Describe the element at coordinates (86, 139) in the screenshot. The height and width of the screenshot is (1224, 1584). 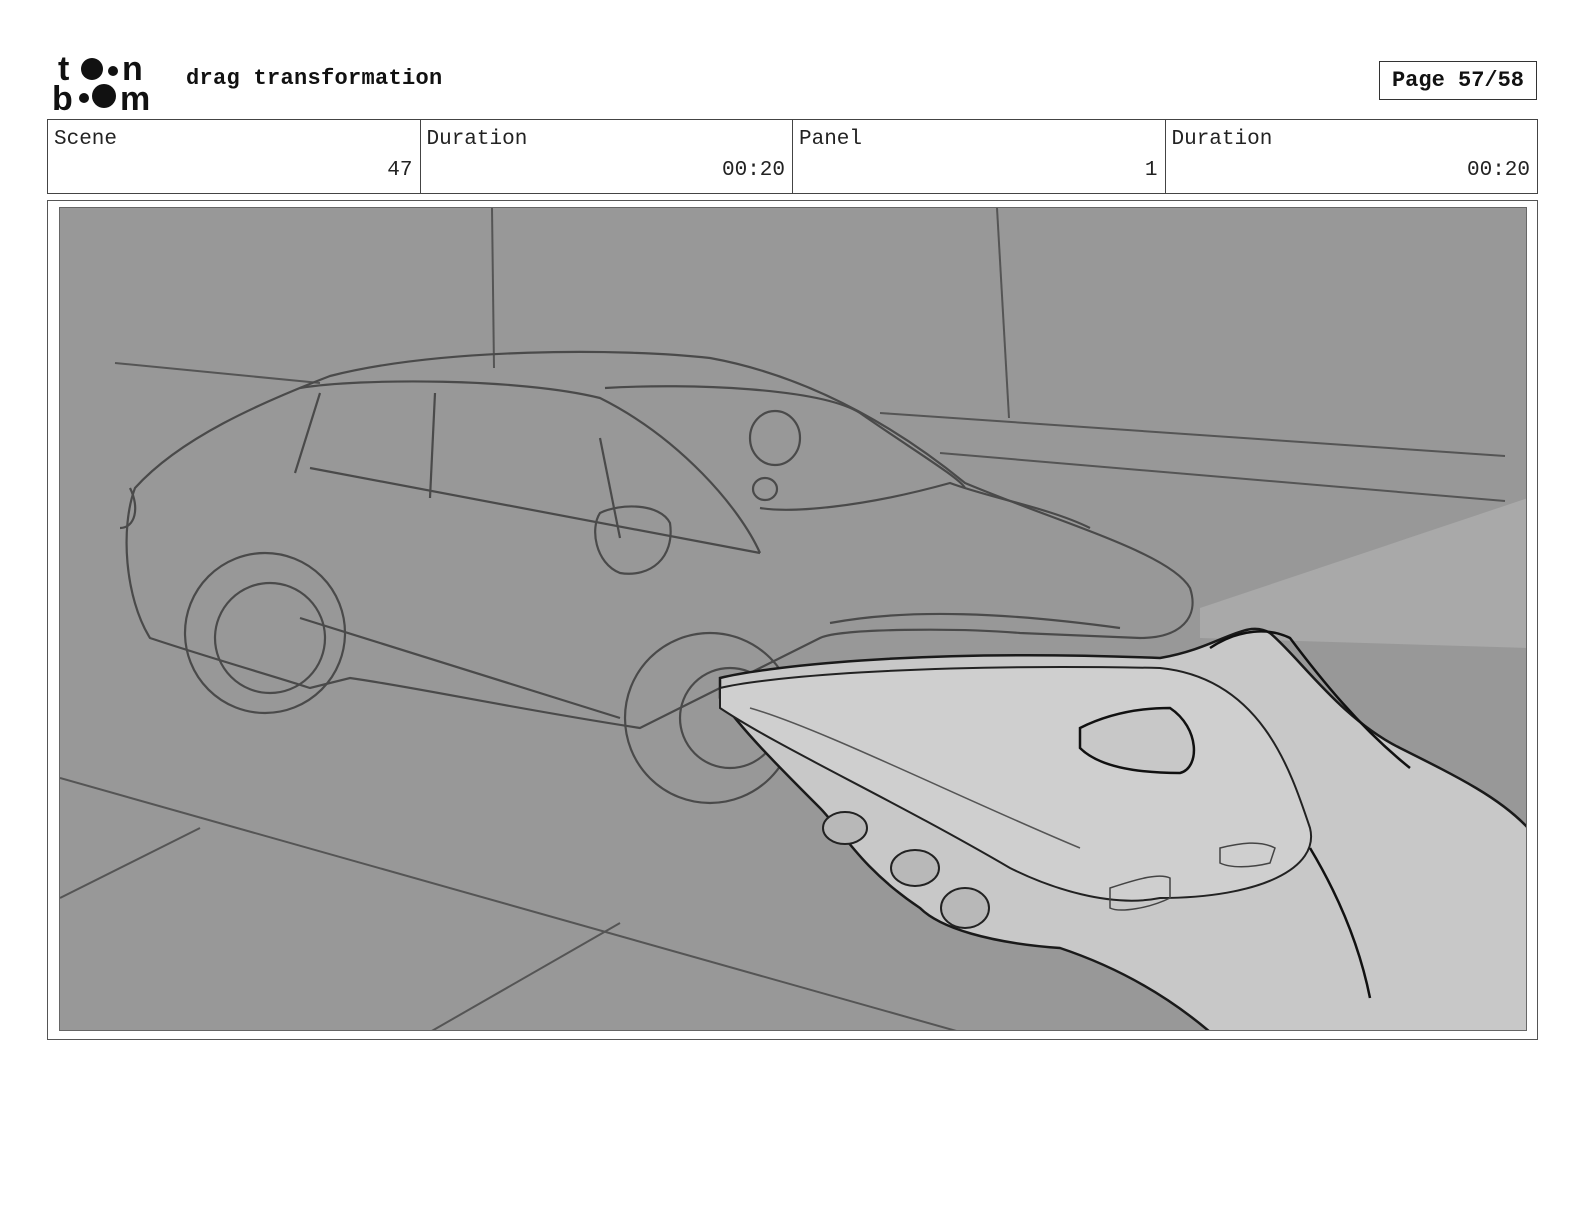
I see `scene-label: Scene` at that location.